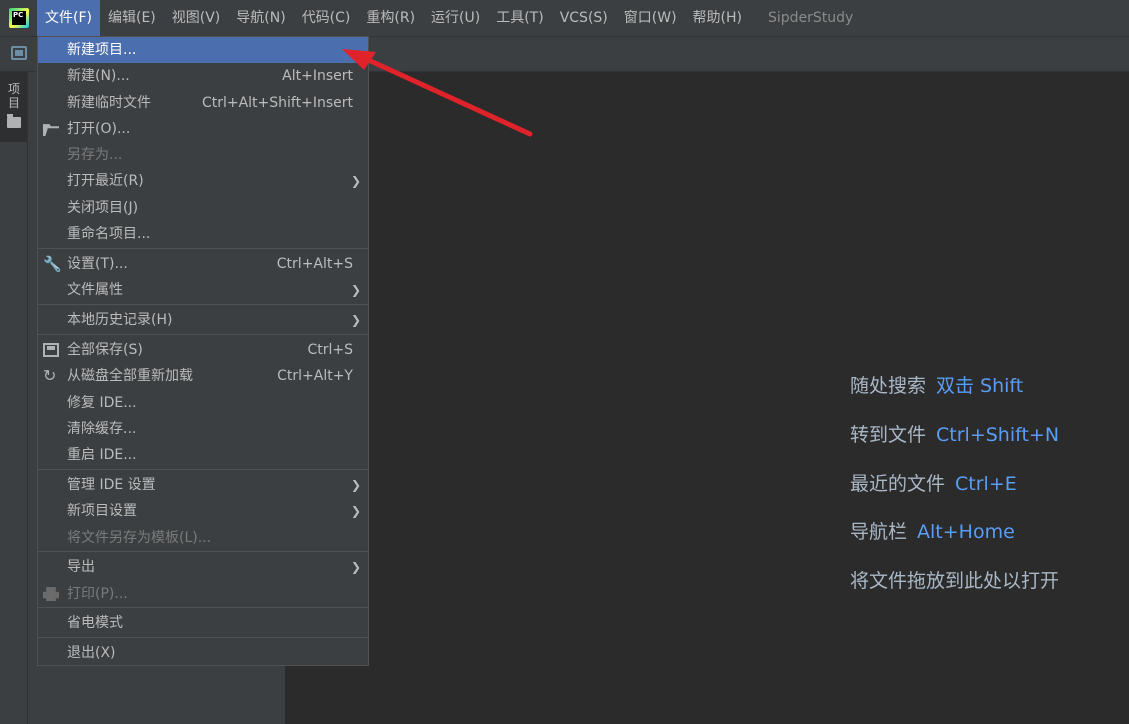 Image resolution: width=1129 pixels, height=724 pixels. I want to click on hint-label: 导航栏, so click(879, 532).